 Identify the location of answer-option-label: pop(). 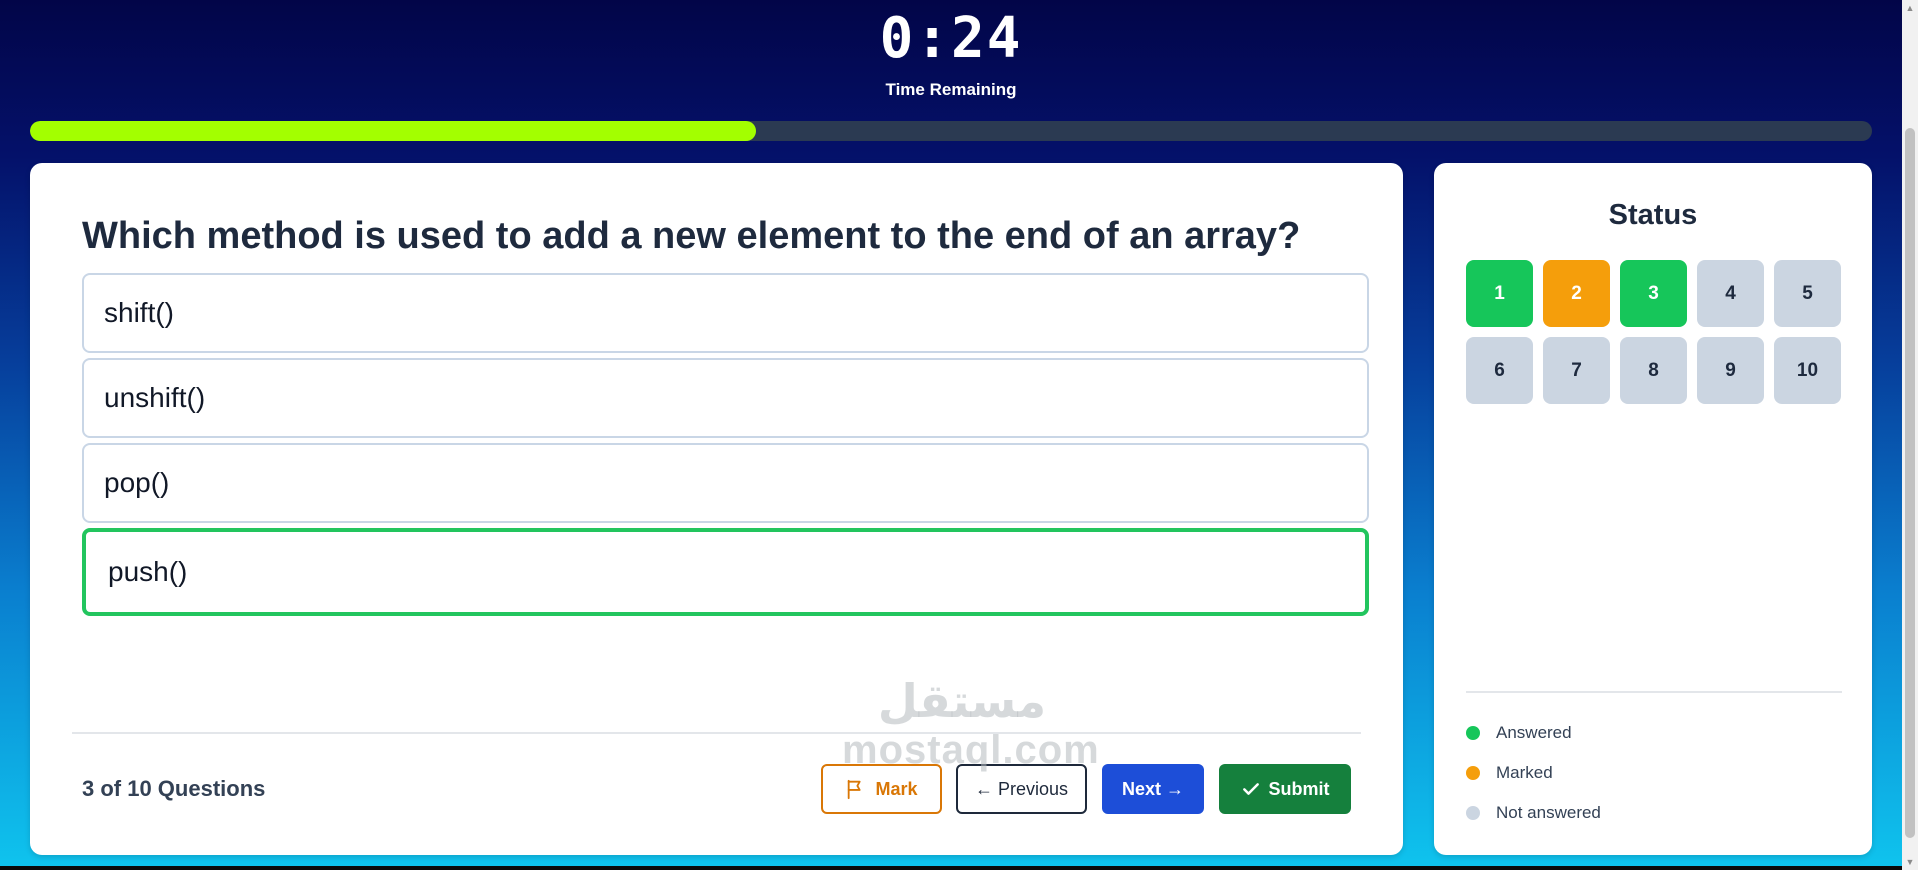
(137, 482).